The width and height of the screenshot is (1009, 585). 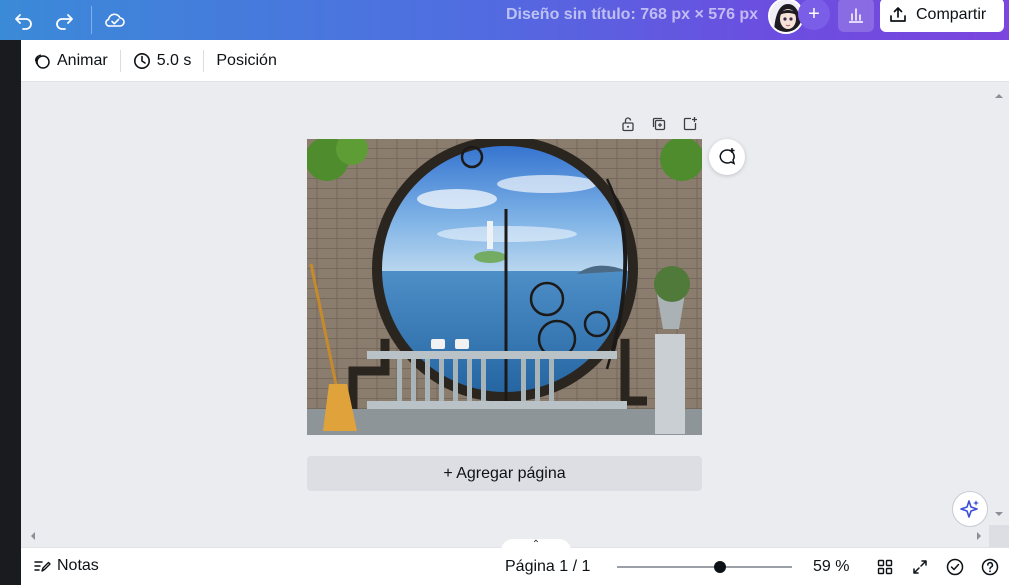 What do you see at coordinates (515, 61) in the screenshot?
I see `context-toolbar: Animar 5.0 s Posición` at bounding box center [515, 61].